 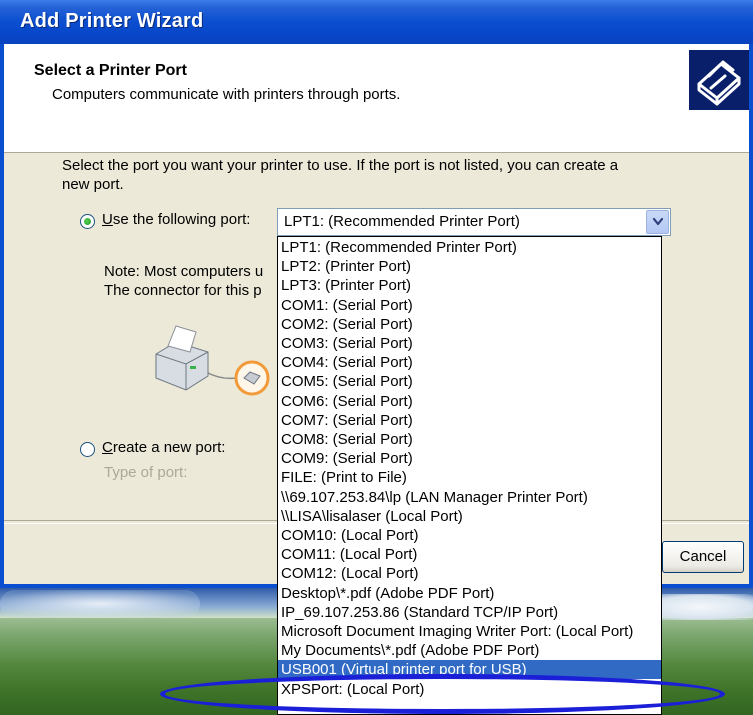 I want to click on dropdown-option: My Documents\*.pdf (Adobe PDF Port), so click(x=469, y=650).